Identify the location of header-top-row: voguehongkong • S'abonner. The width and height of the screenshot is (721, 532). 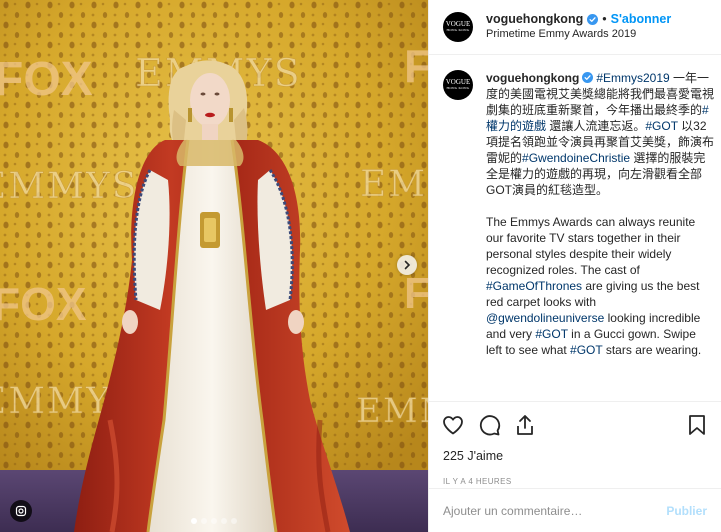
(578, 20).